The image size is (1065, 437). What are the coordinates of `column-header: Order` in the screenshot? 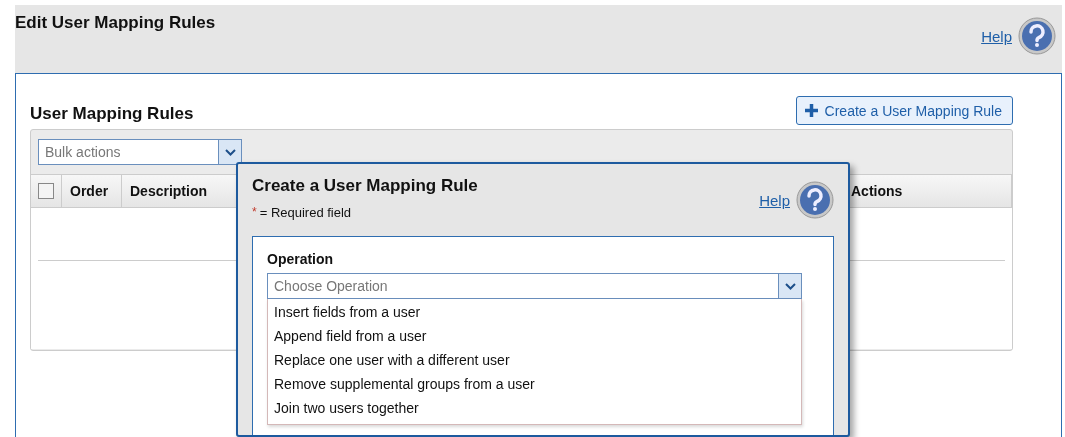 It's located at (92, 191).